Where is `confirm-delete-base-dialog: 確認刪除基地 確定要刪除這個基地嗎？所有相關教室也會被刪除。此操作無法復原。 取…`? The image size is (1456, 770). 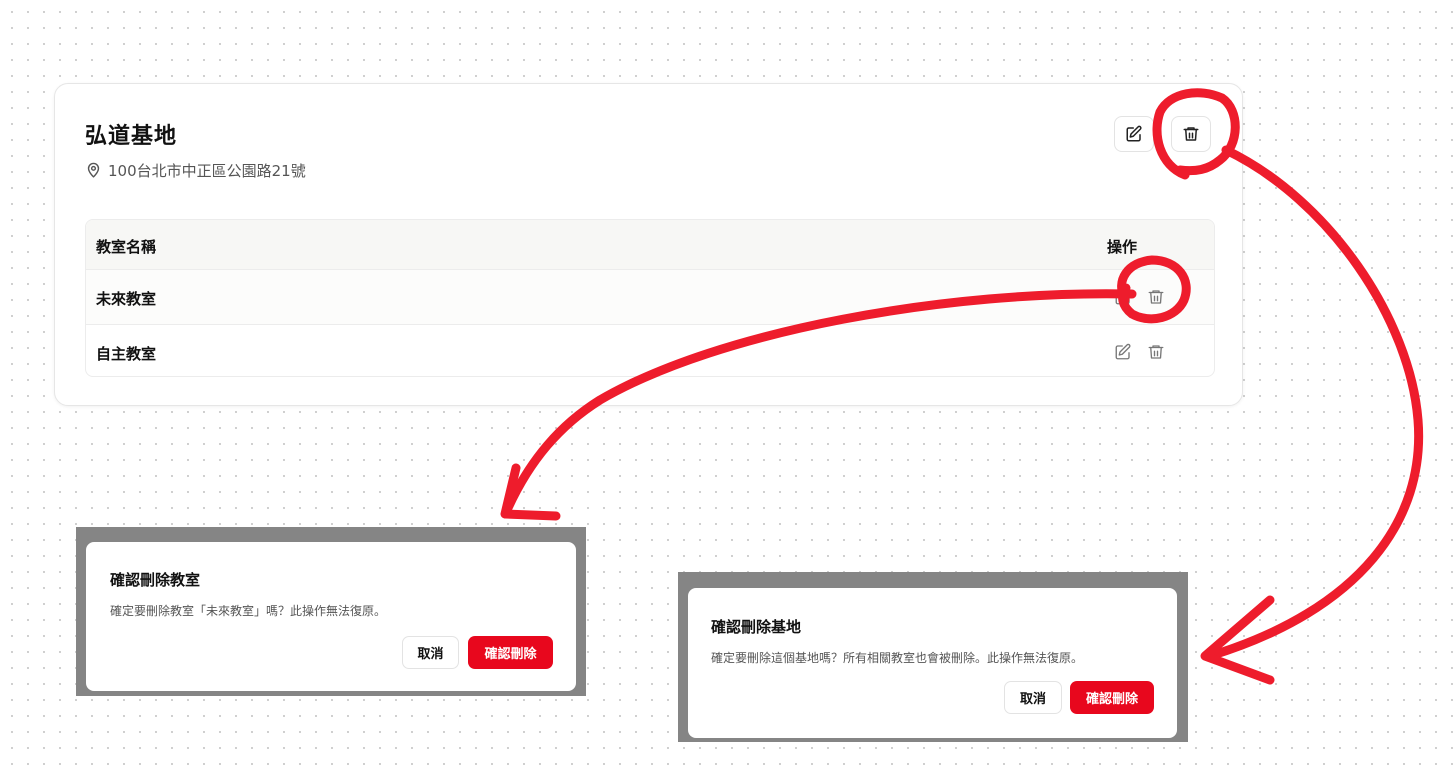 confirm-delete-base-dialog: 確認刪除基地 確定要刪除這個基地嗎？所有相關教室也會被刪除。此操作無法復原。 取… is located at coordinates (932, 663).